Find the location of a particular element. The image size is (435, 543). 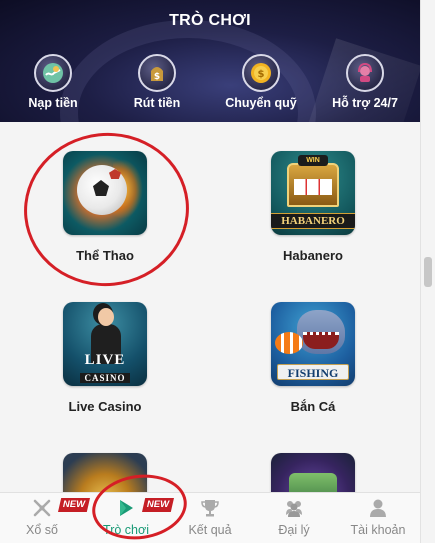

nav-item-lottery: Xổ số NEW is located at coordinates (45, 518).